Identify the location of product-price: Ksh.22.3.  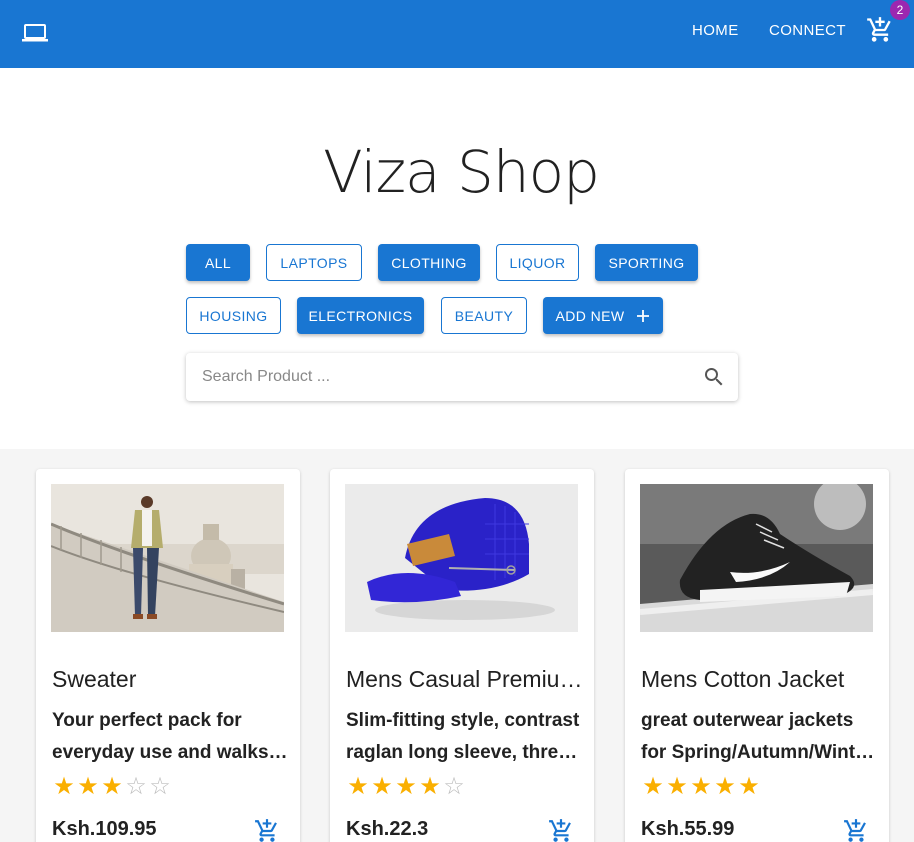
(387, 829).